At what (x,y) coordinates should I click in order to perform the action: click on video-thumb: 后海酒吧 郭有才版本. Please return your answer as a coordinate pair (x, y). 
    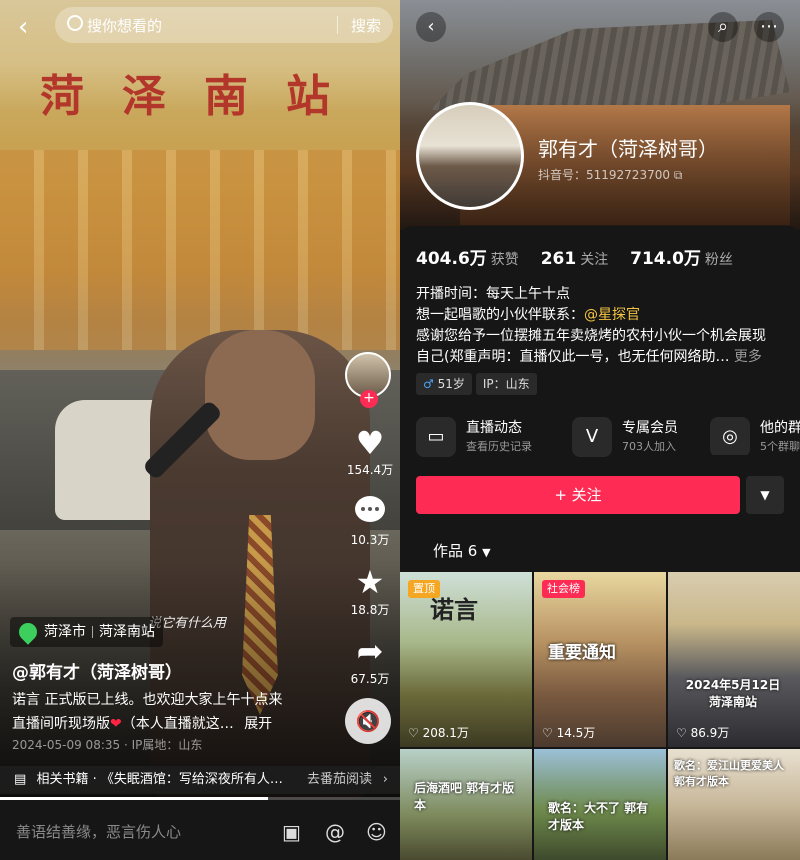
    Looking at the image, I should click on (466, 804).